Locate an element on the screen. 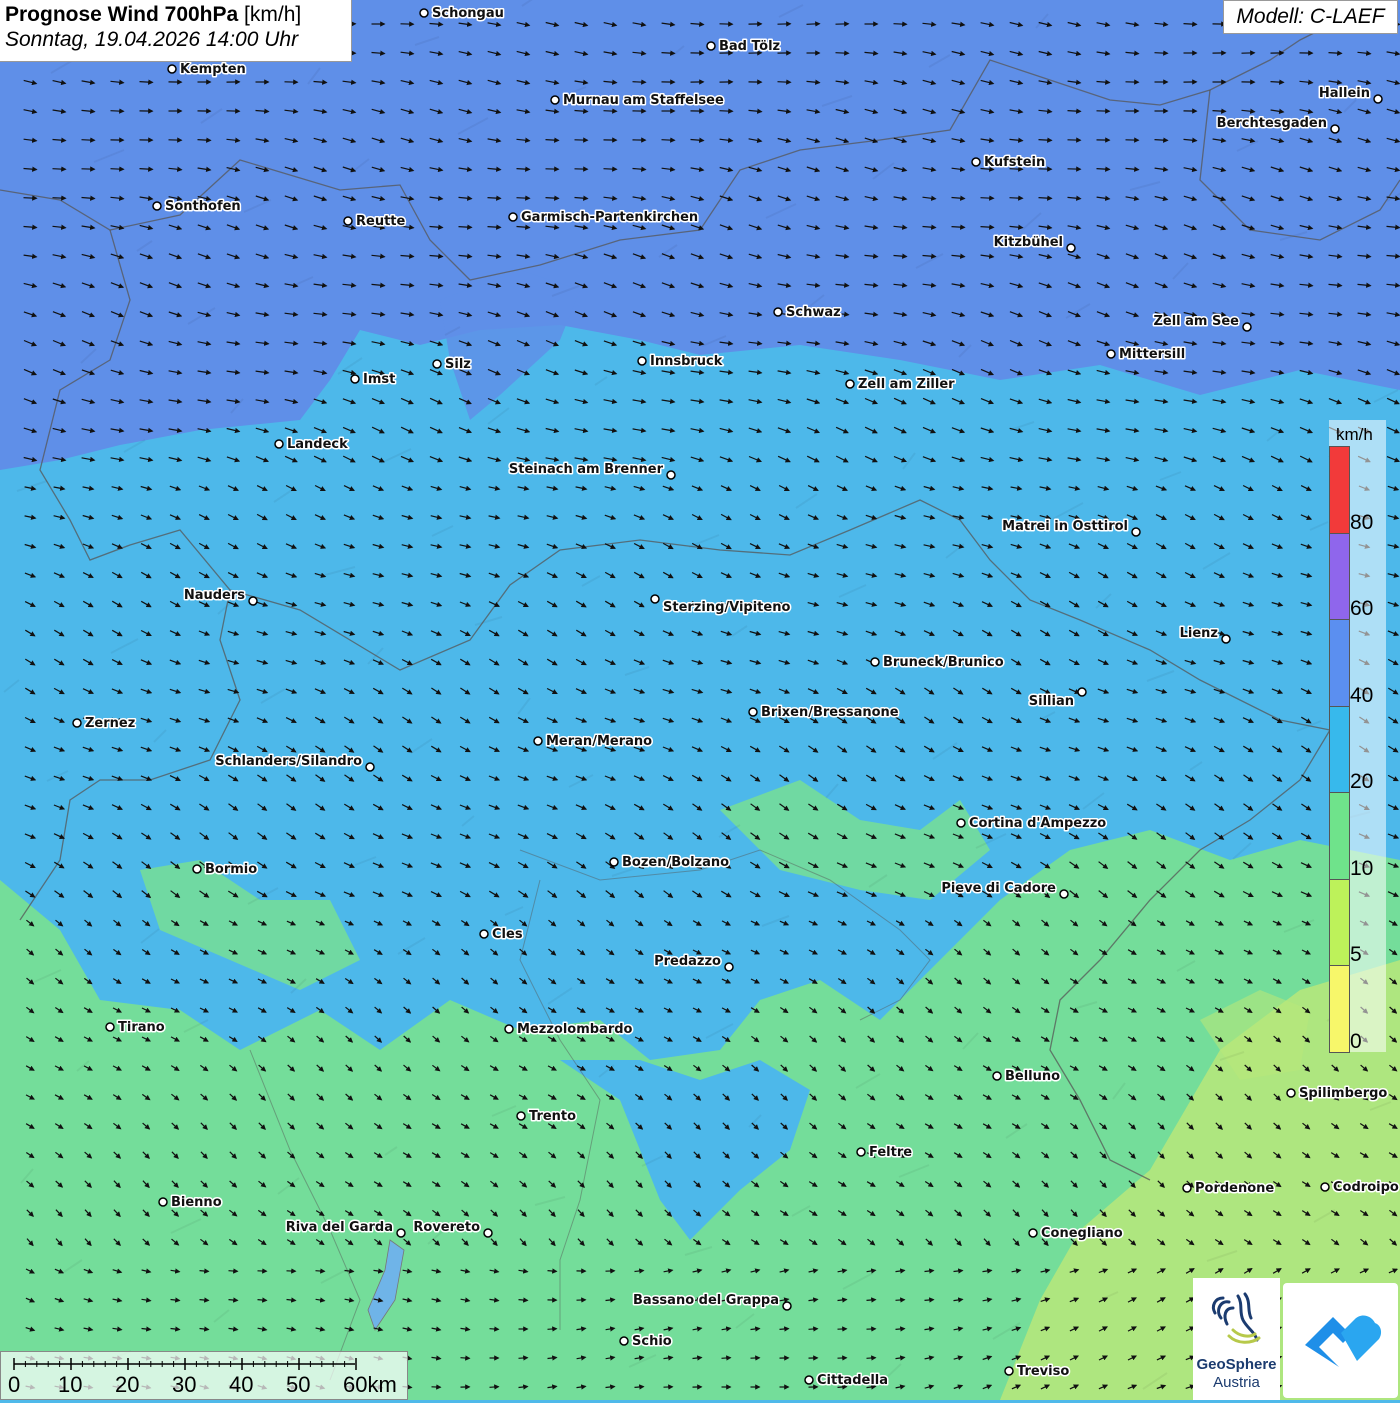 The image size is (1400, 1403). city-label: Pordenone is located at coordinates (1234, 1188).